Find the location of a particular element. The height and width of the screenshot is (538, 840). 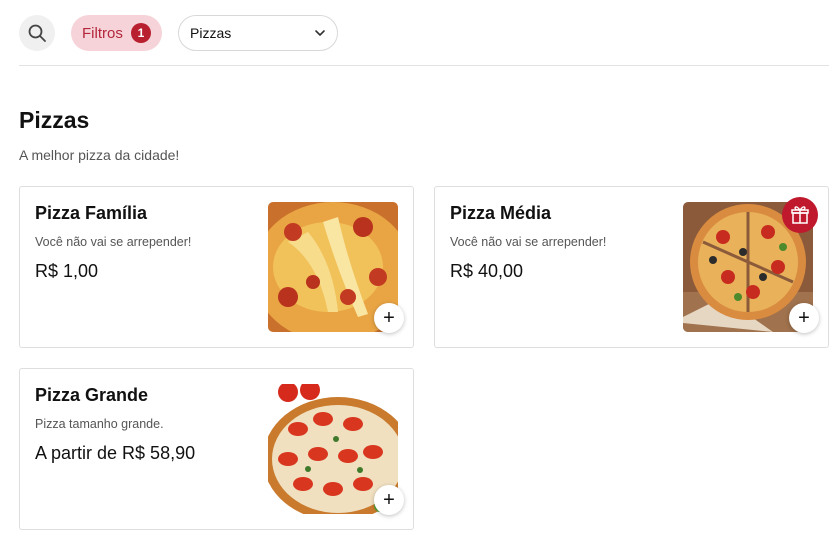

gift-badge is located at coordinates (800, 215).